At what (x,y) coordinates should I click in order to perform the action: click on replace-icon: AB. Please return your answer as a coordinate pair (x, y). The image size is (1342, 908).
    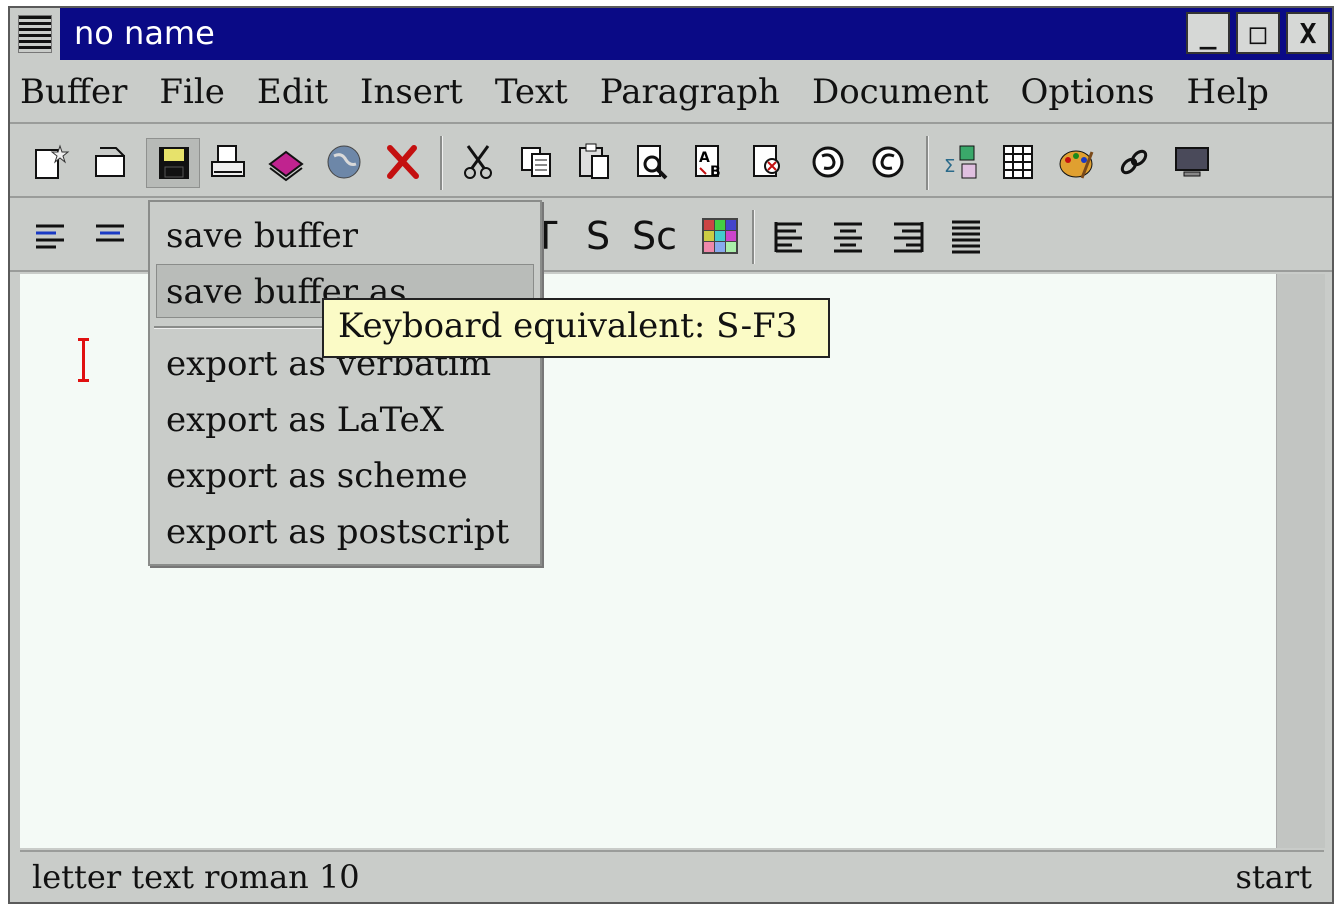
    Looking at the image, I should click on (710, 162).